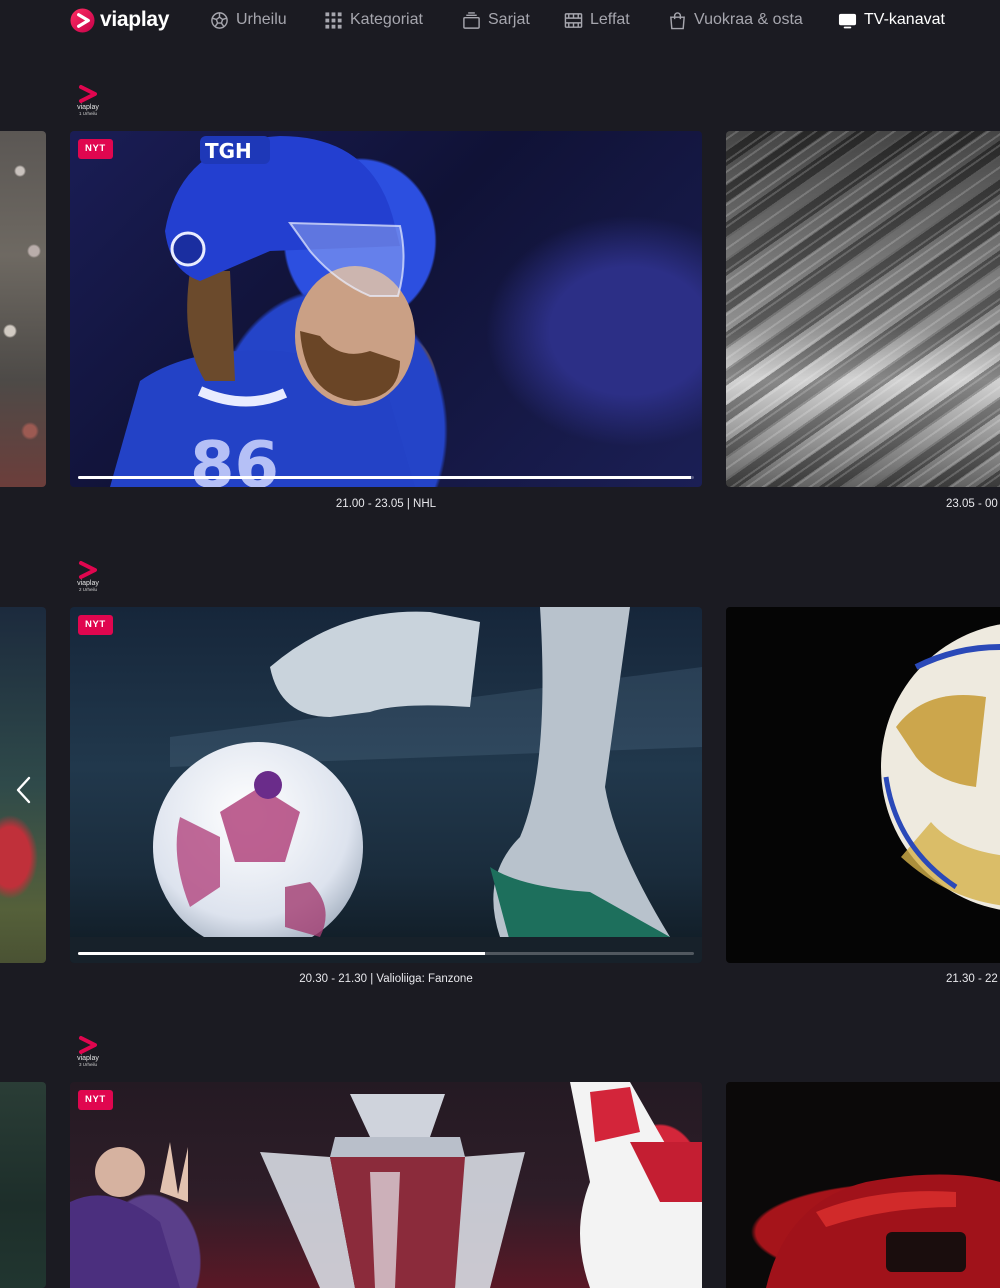 This screenshot has width=1000, height=1288. Describe the element at coordinates (262, 311) in the screenshot. I see `hockey-player-image: 86 TGH` at that location.